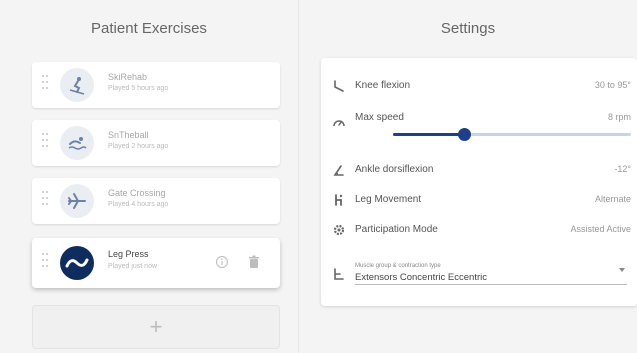 This screenshot has width=637, height=353. Describe the element at coordinates (465, 134) in the screenshot. I see `slider-thumb` at that location.